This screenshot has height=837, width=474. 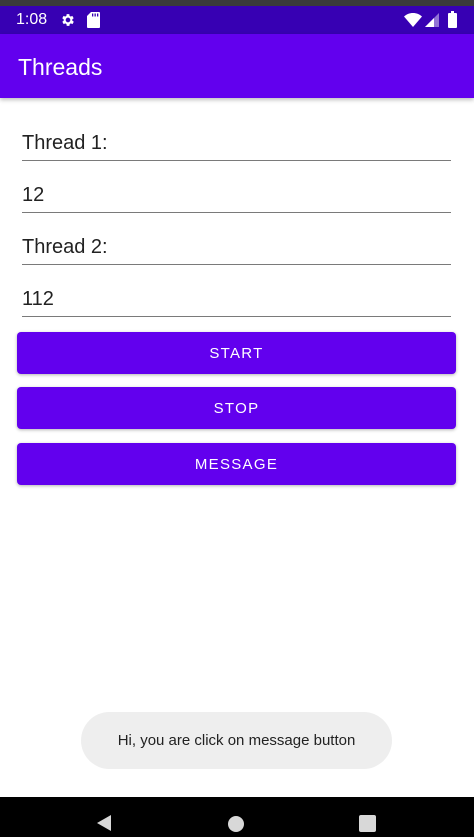 I want to click on toast-text: Hi, you are click on message button, so click(x=236, y=740).